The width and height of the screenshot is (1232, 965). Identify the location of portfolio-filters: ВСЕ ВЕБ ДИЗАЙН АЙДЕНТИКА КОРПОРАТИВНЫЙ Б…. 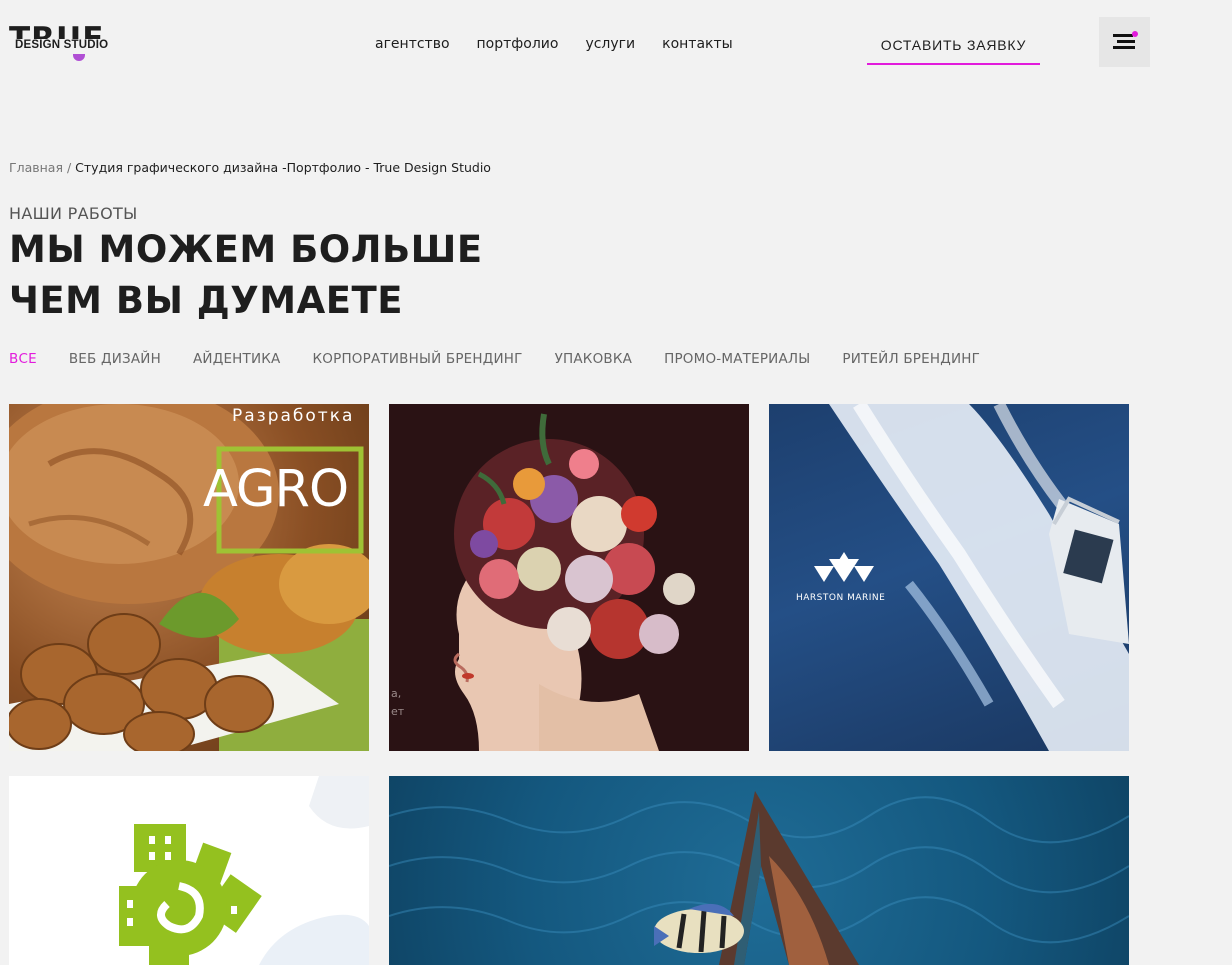
(510, 359).